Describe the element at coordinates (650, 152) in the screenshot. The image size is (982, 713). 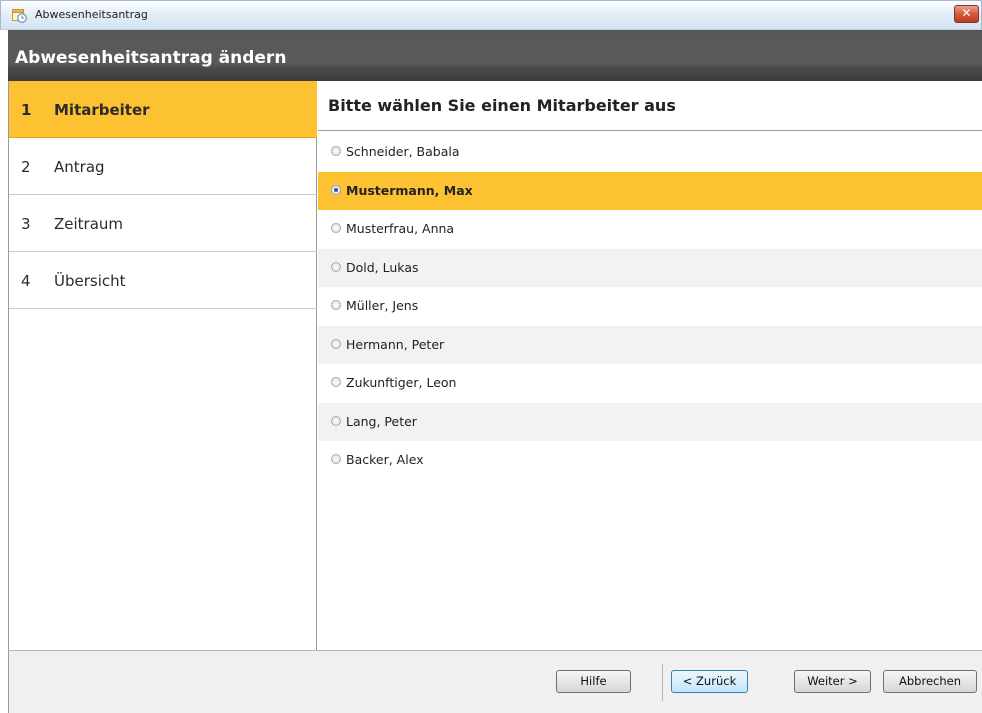
I see `employee-row: Schneider, Babala` at that location.